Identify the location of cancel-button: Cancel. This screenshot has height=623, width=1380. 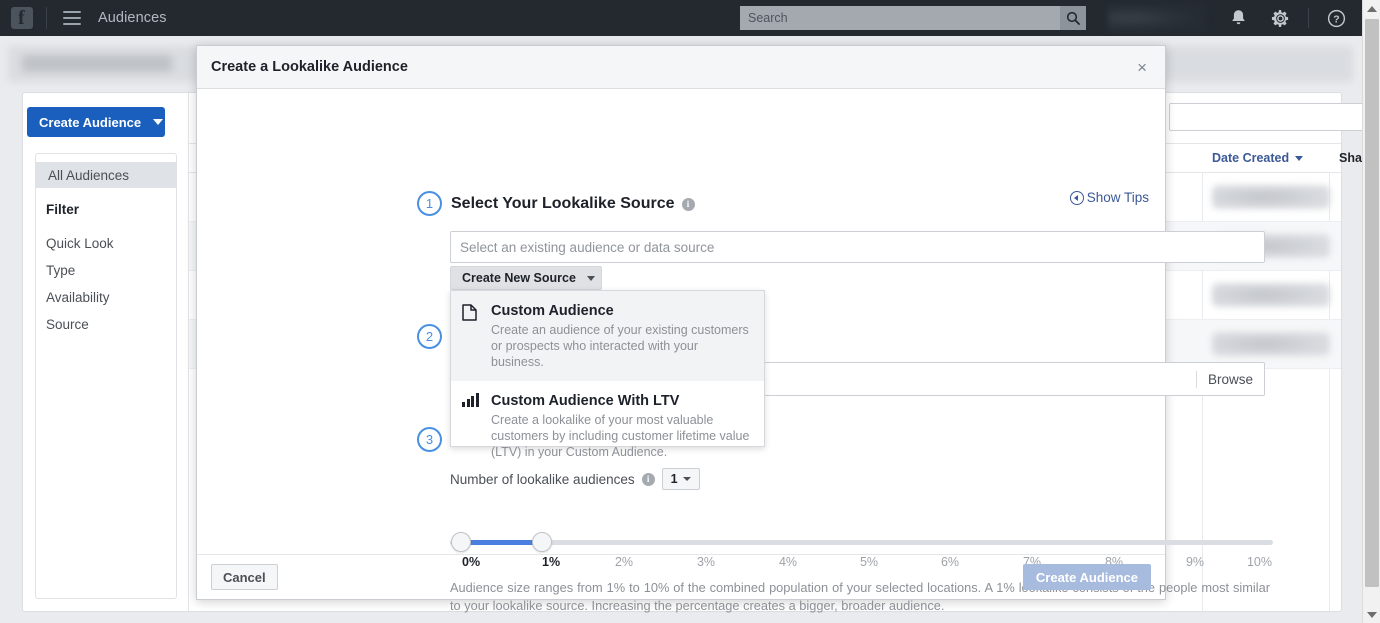
(244, 577).